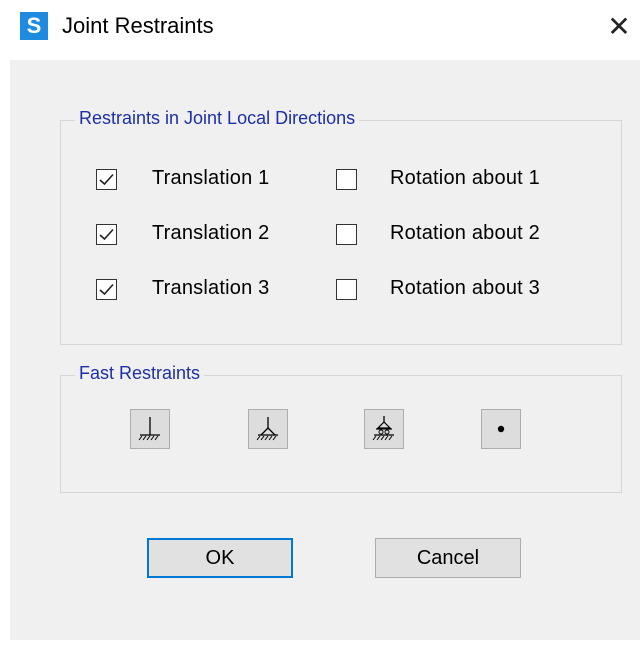 The height and width of the screenshot is (646, 642). What do you see at coordinates (465, 178) in the screenshot?
I see `rotation-1-label: Rotation about 1` at bounding box center [465, 178].